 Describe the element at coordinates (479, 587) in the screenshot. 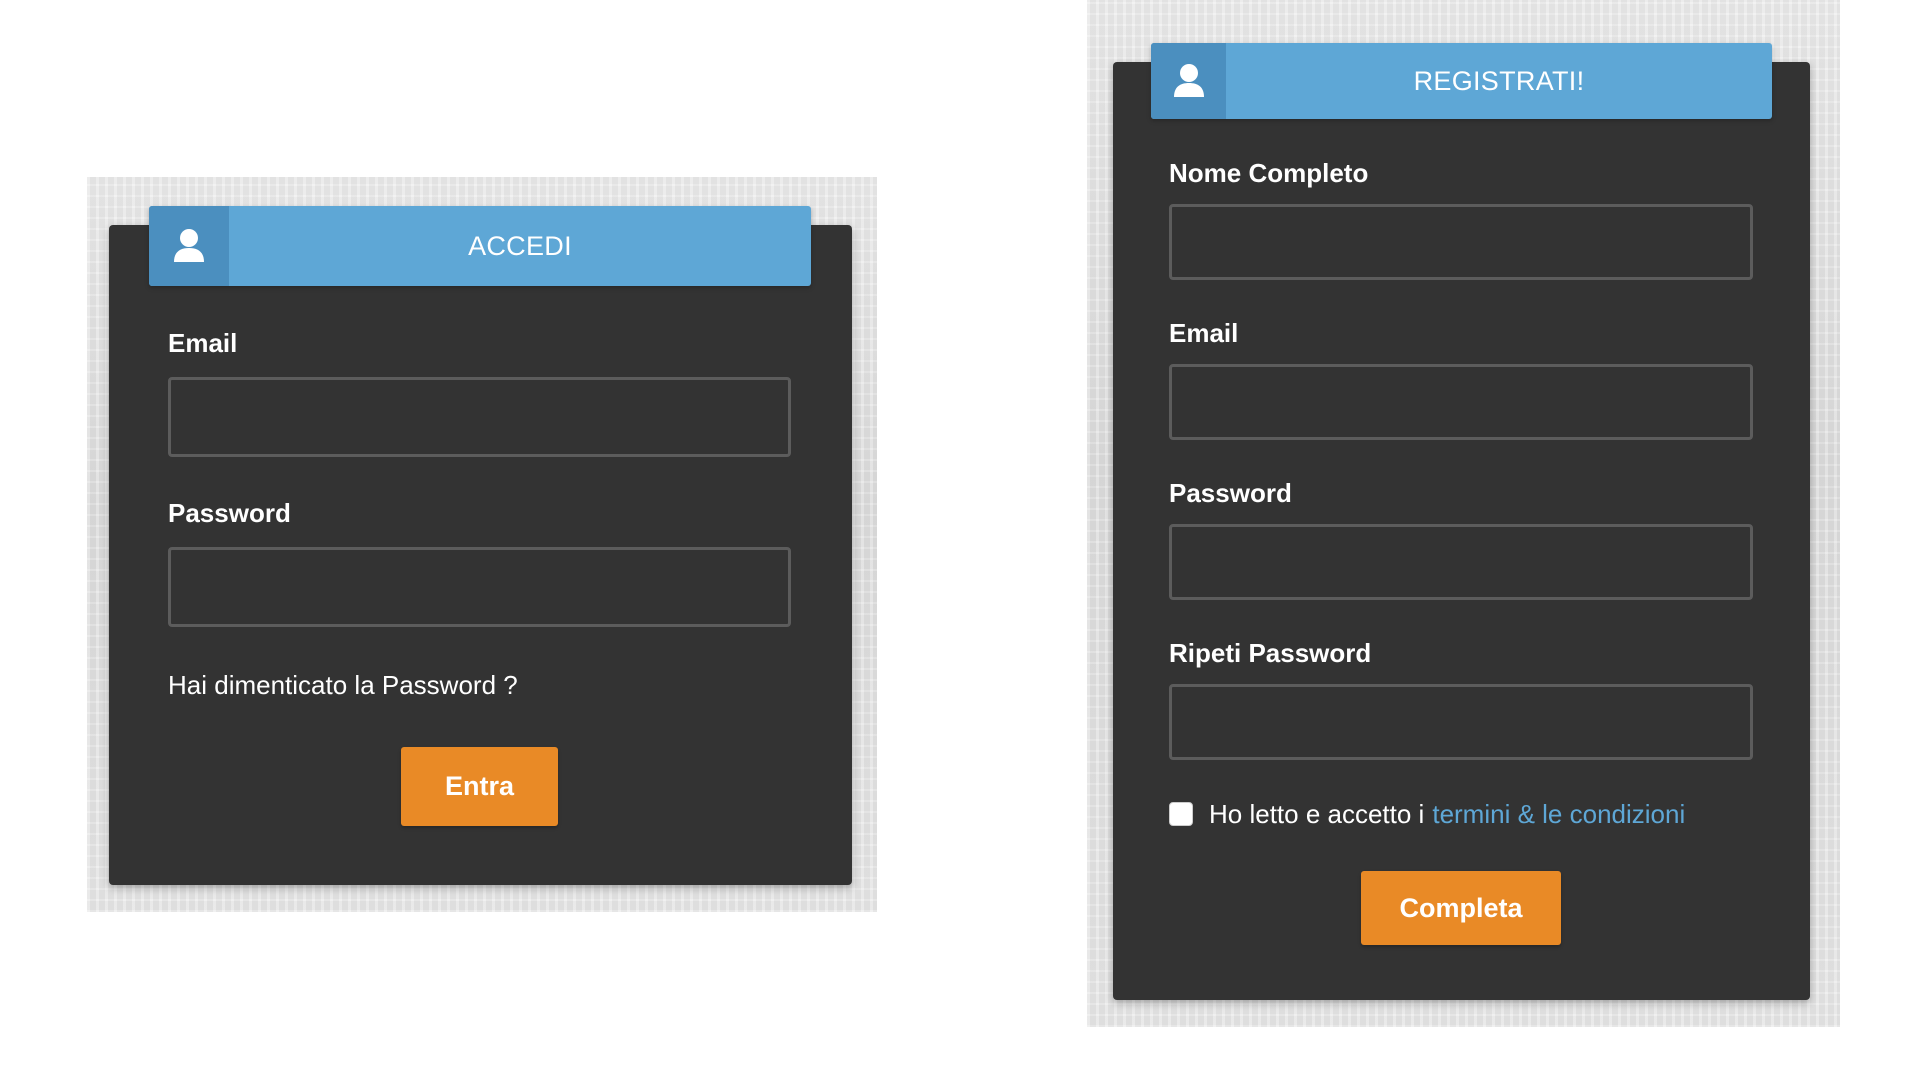

I see `login-password-input` at that location.